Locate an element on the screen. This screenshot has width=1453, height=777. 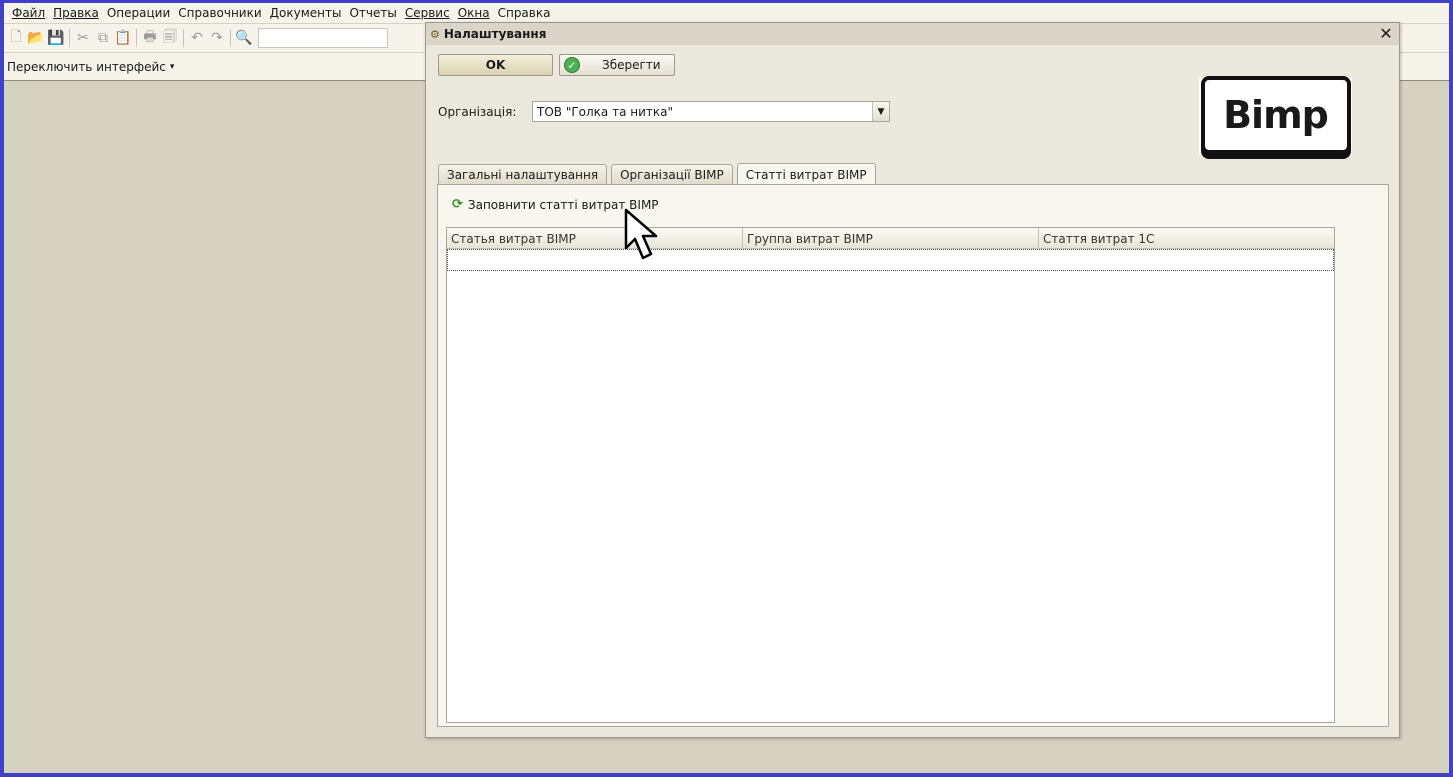
menu-file: Файл is located at coordinates (28, 13).